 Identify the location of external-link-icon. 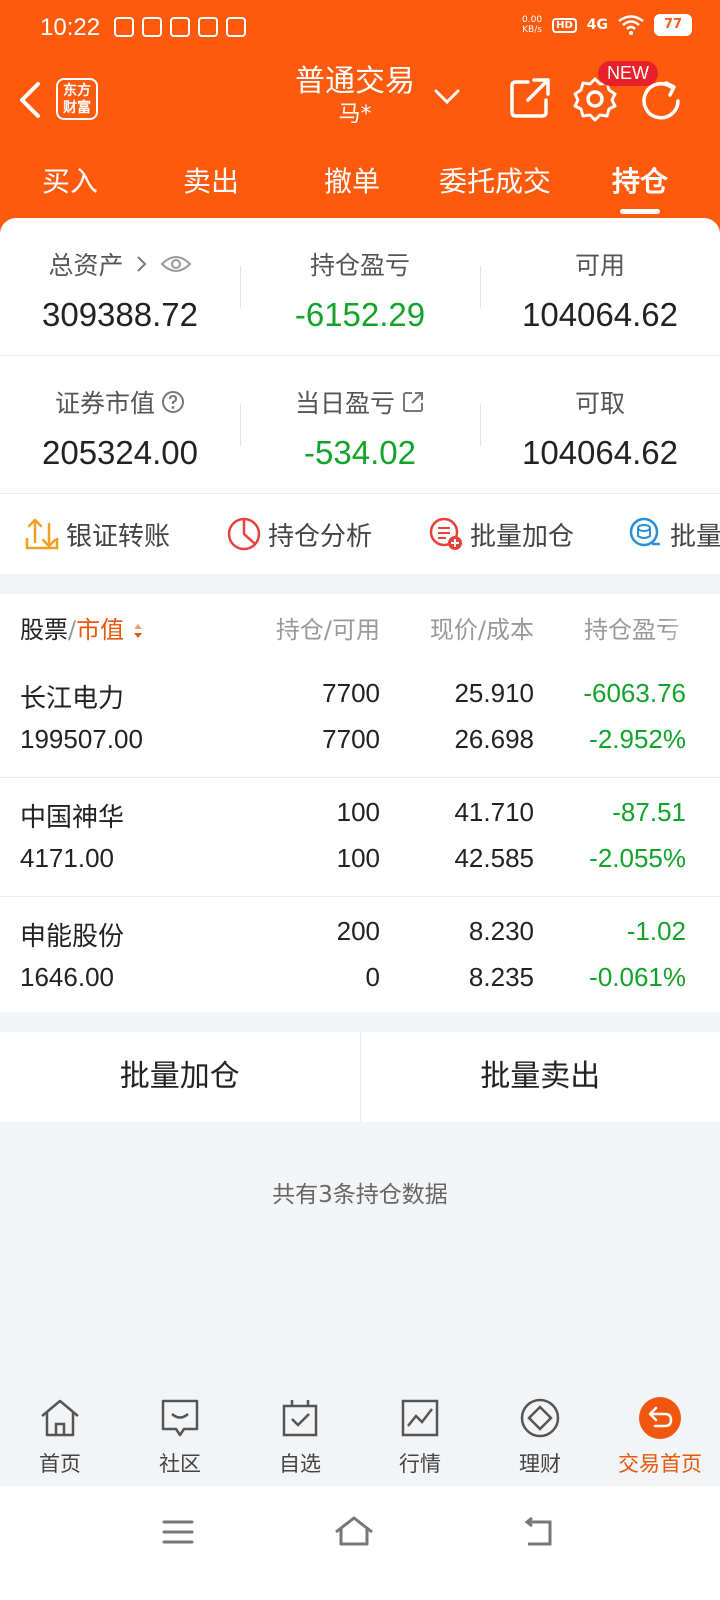
(413, 402).